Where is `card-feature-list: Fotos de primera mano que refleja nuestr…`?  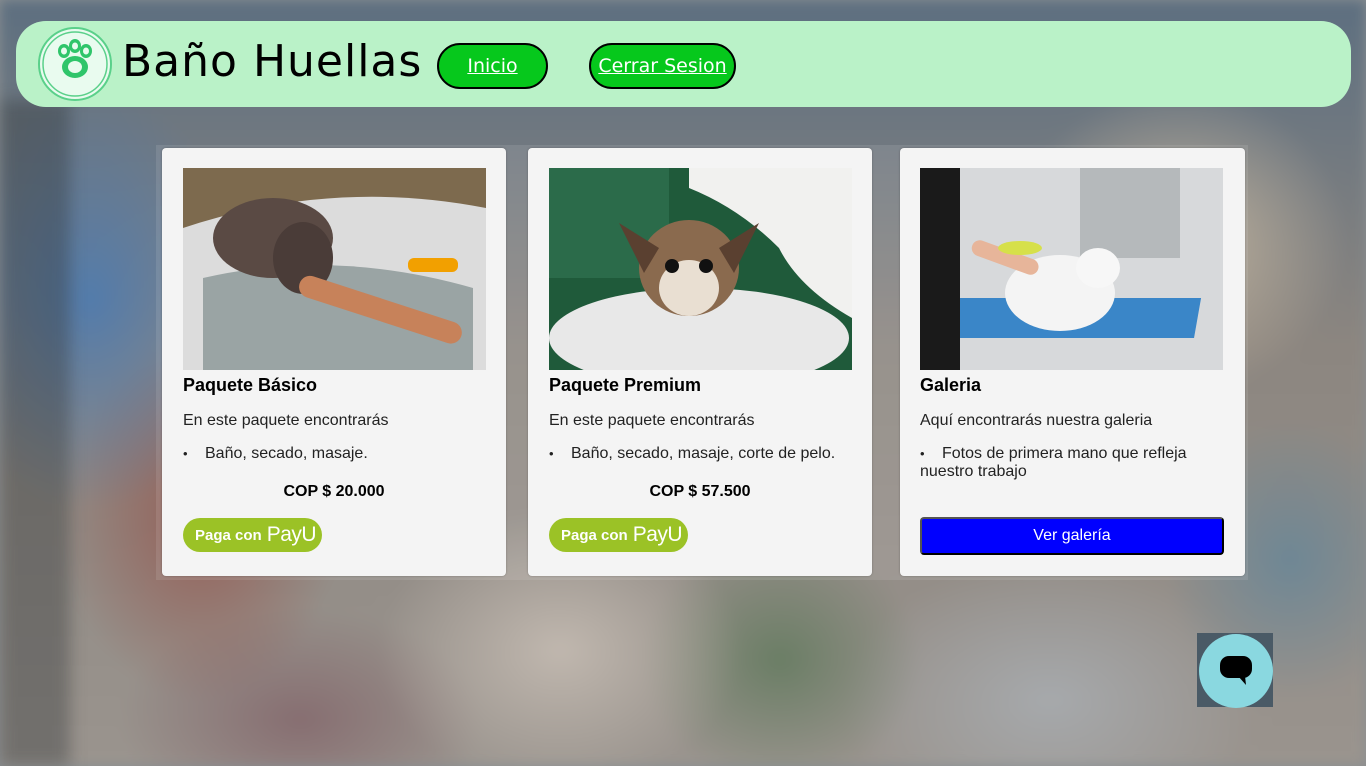
card-feature-list: Fotos de primera mano que refleja nuestr… is located at coordinates (1070, 463).